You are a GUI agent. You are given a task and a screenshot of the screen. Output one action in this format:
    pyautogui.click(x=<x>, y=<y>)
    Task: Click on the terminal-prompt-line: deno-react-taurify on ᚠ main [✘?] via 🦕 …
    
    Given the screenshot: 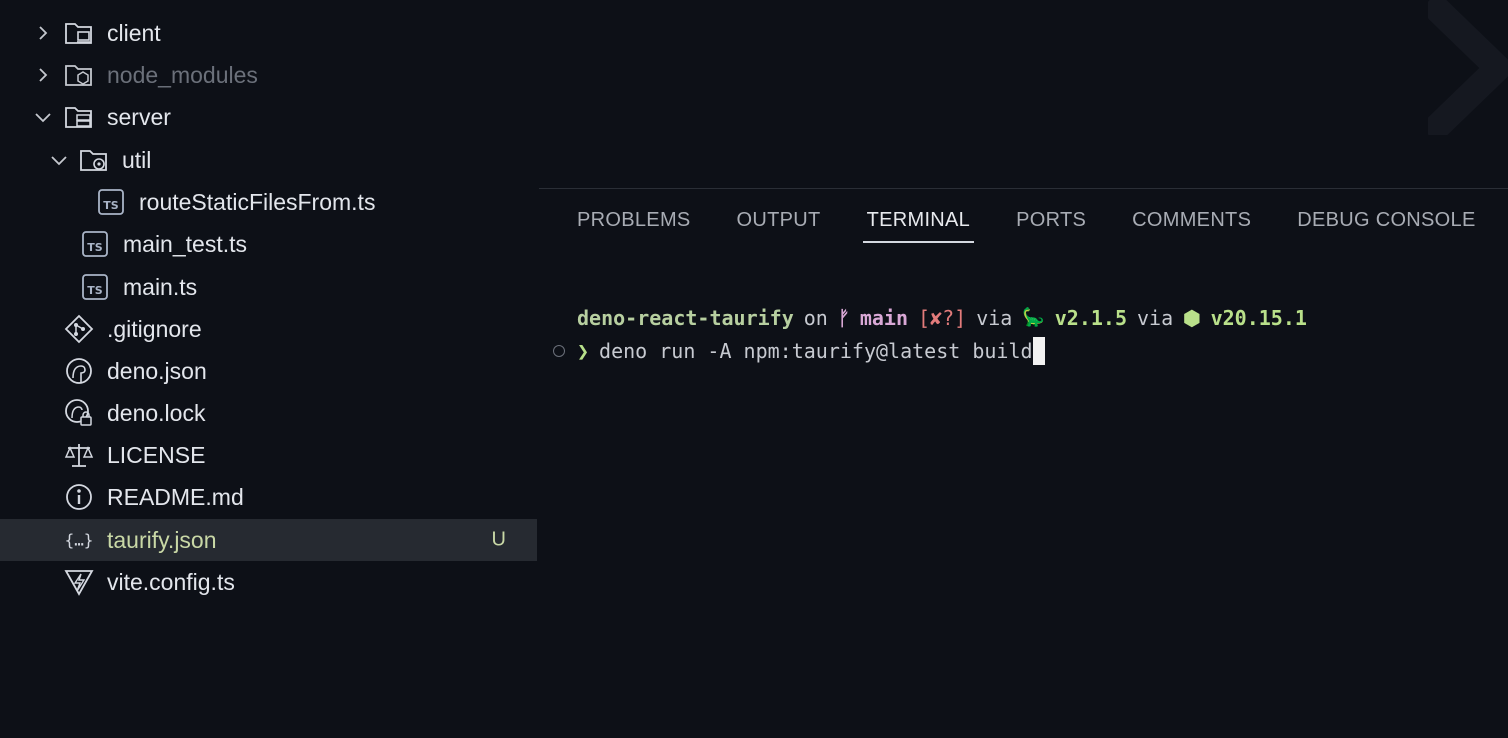 What is the action you would take?
    pyautogui.click(x=1023, y=317)
    